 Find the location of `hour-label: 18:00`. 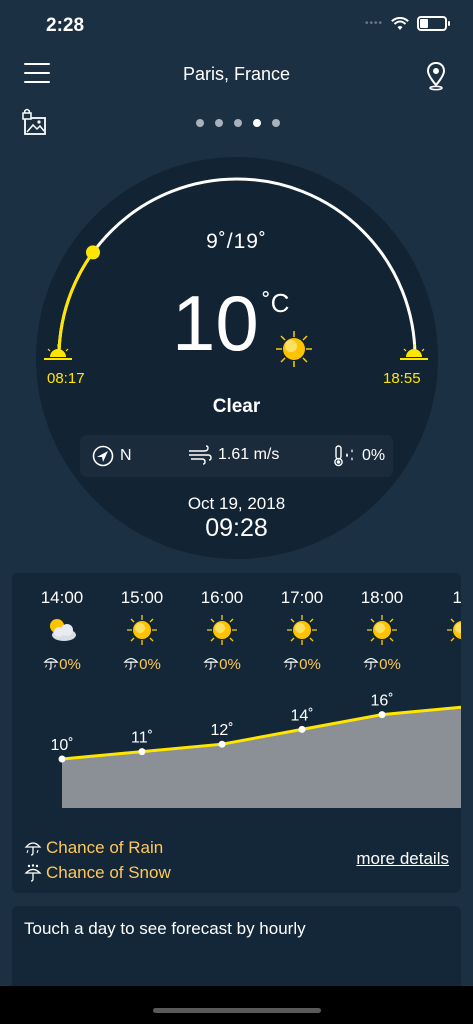

hour-label: 18:00 is located at coordinates (382, 597).